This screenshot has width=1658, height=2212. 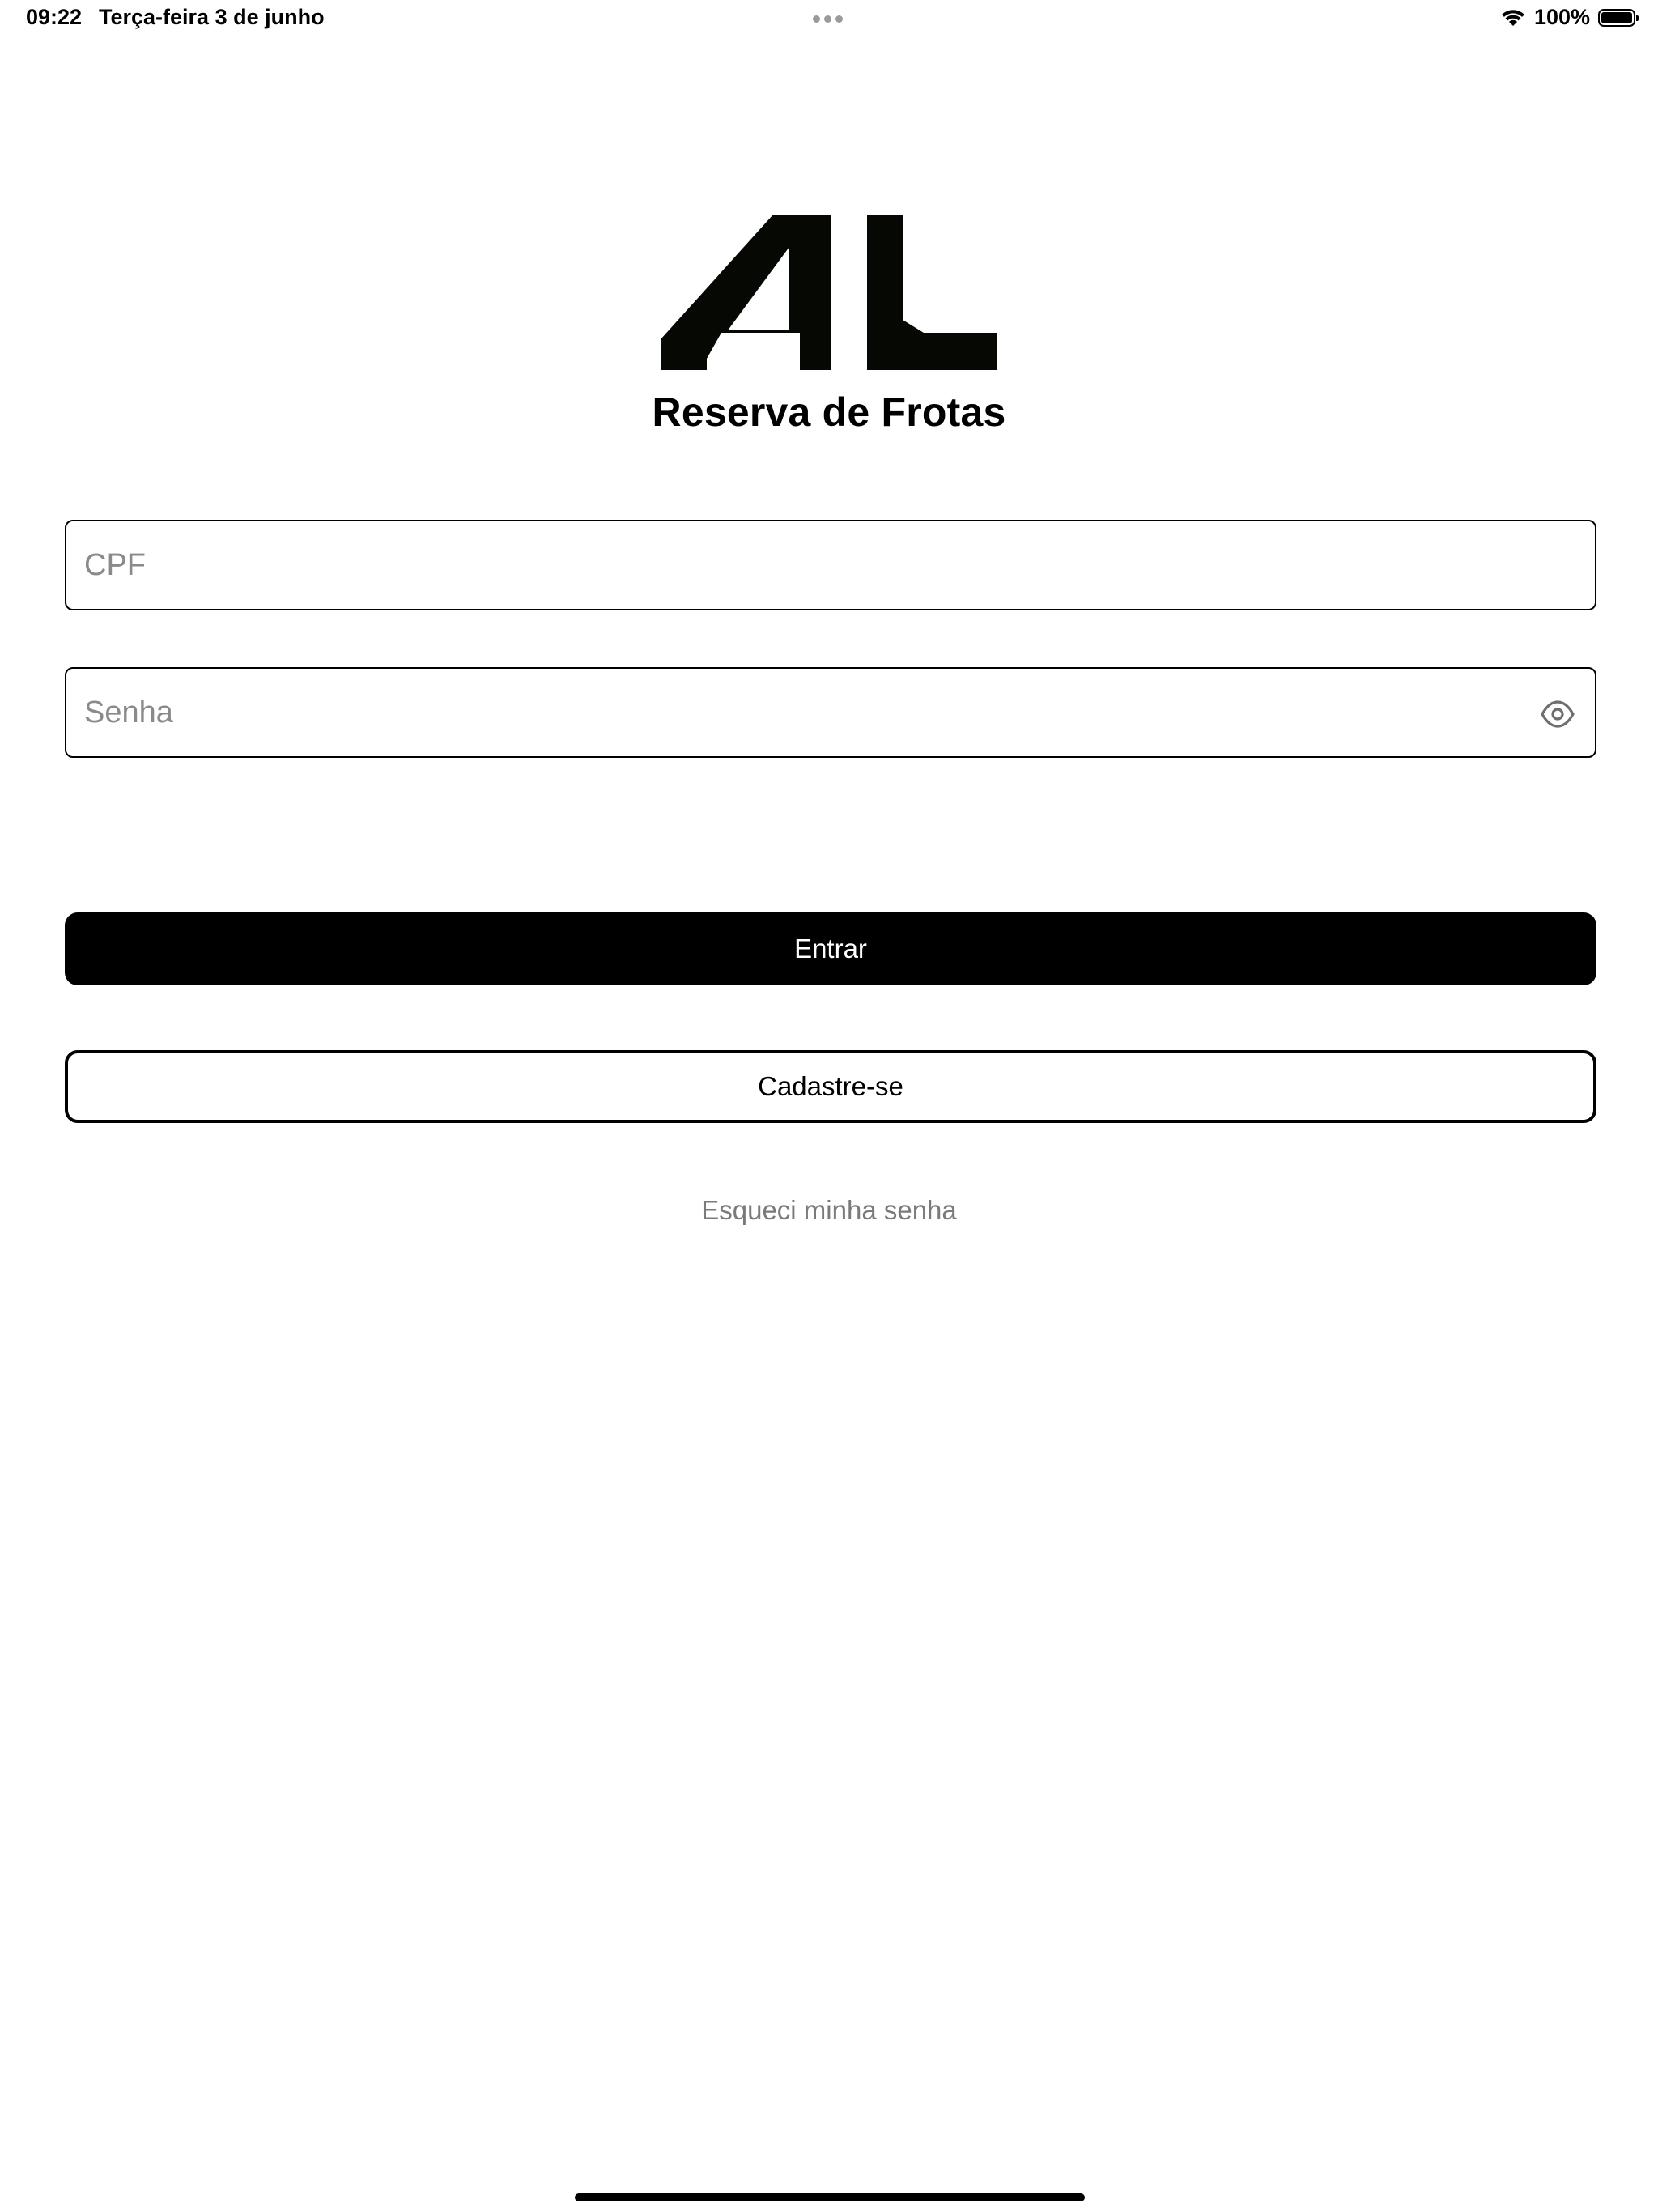 I want to click on battery-icon, so click(x=1618, y=18).